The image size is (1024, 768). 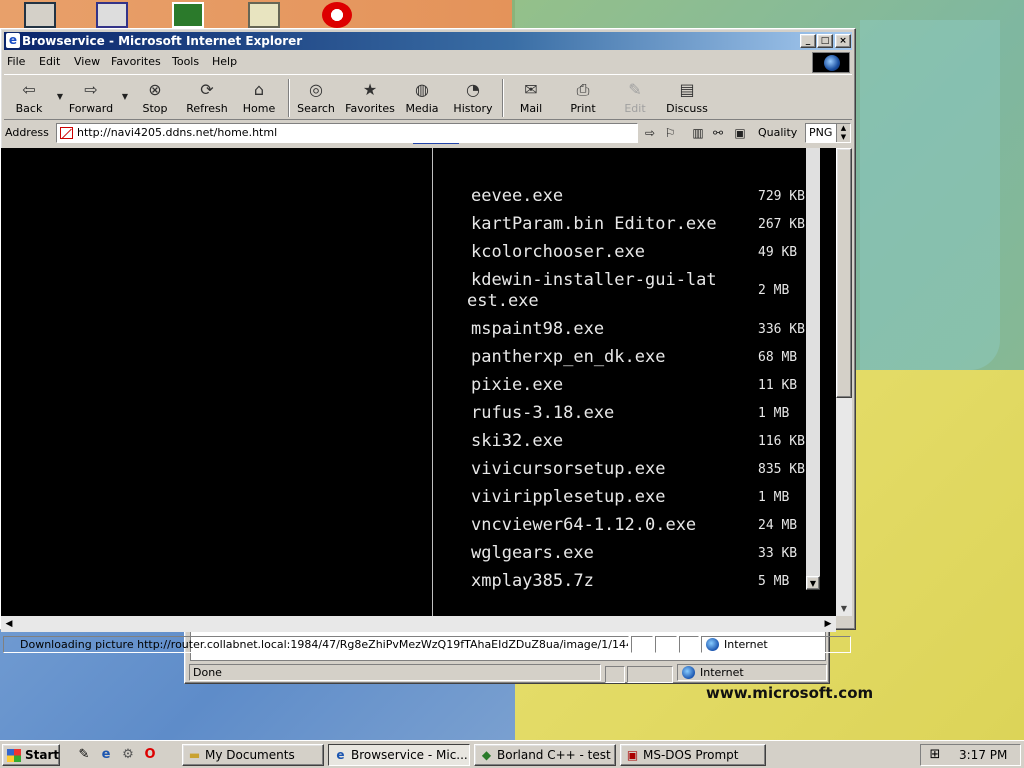 I want to click on print-button: ⎙ Print, so click(x=583, y=98).